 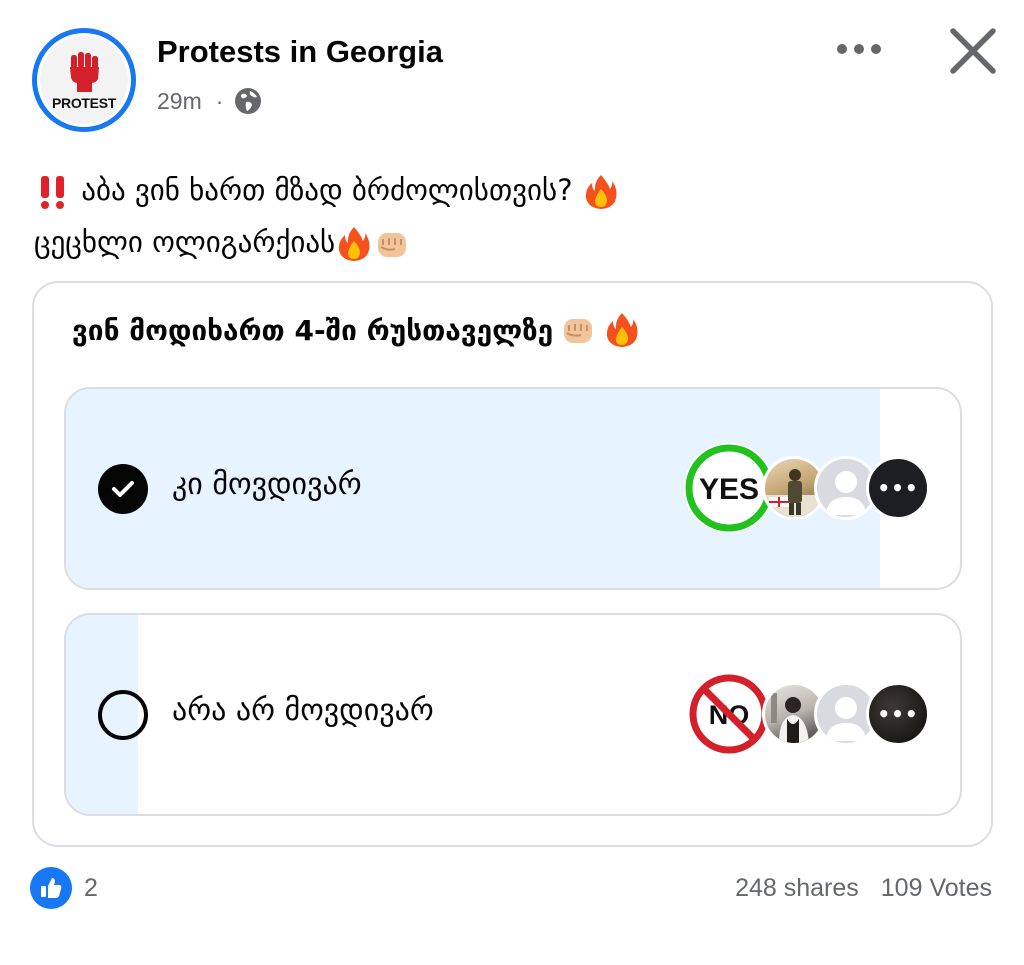 I want to click on post-text-line-2: ცეცხლი ოლიგარქიას, so click(x=504, y=242).